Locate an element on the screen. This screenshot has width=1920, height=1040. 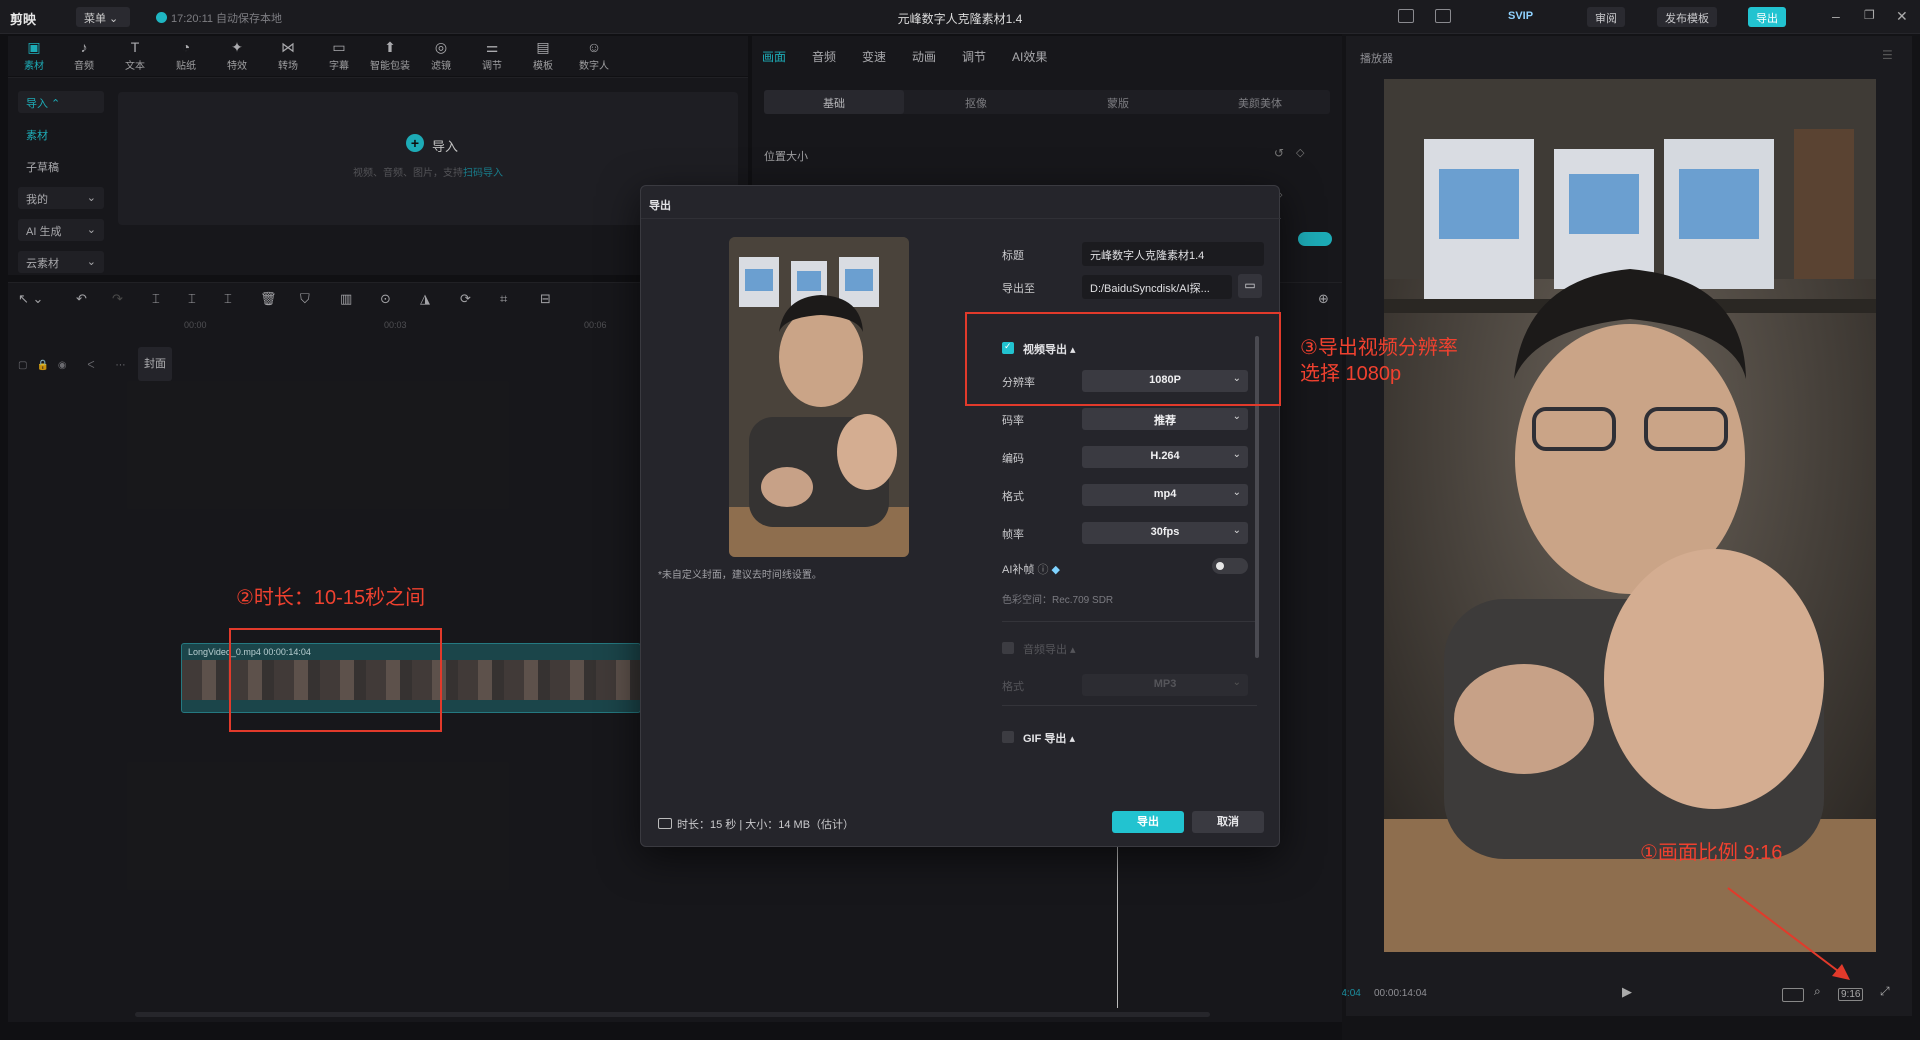
tool-audio: ♪ 音频 is located at coordinates (84, 56).